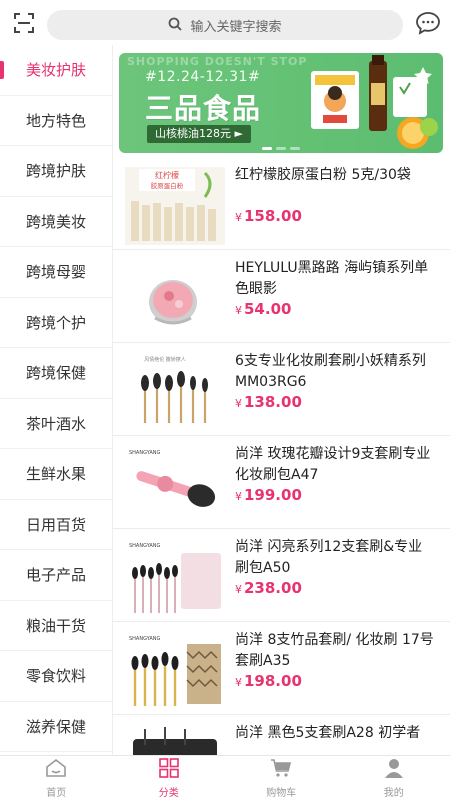 The height and width of the screenshot is (800, 450). I want to click on sidebar-item-label: 零食饮料, so click(55, 676).